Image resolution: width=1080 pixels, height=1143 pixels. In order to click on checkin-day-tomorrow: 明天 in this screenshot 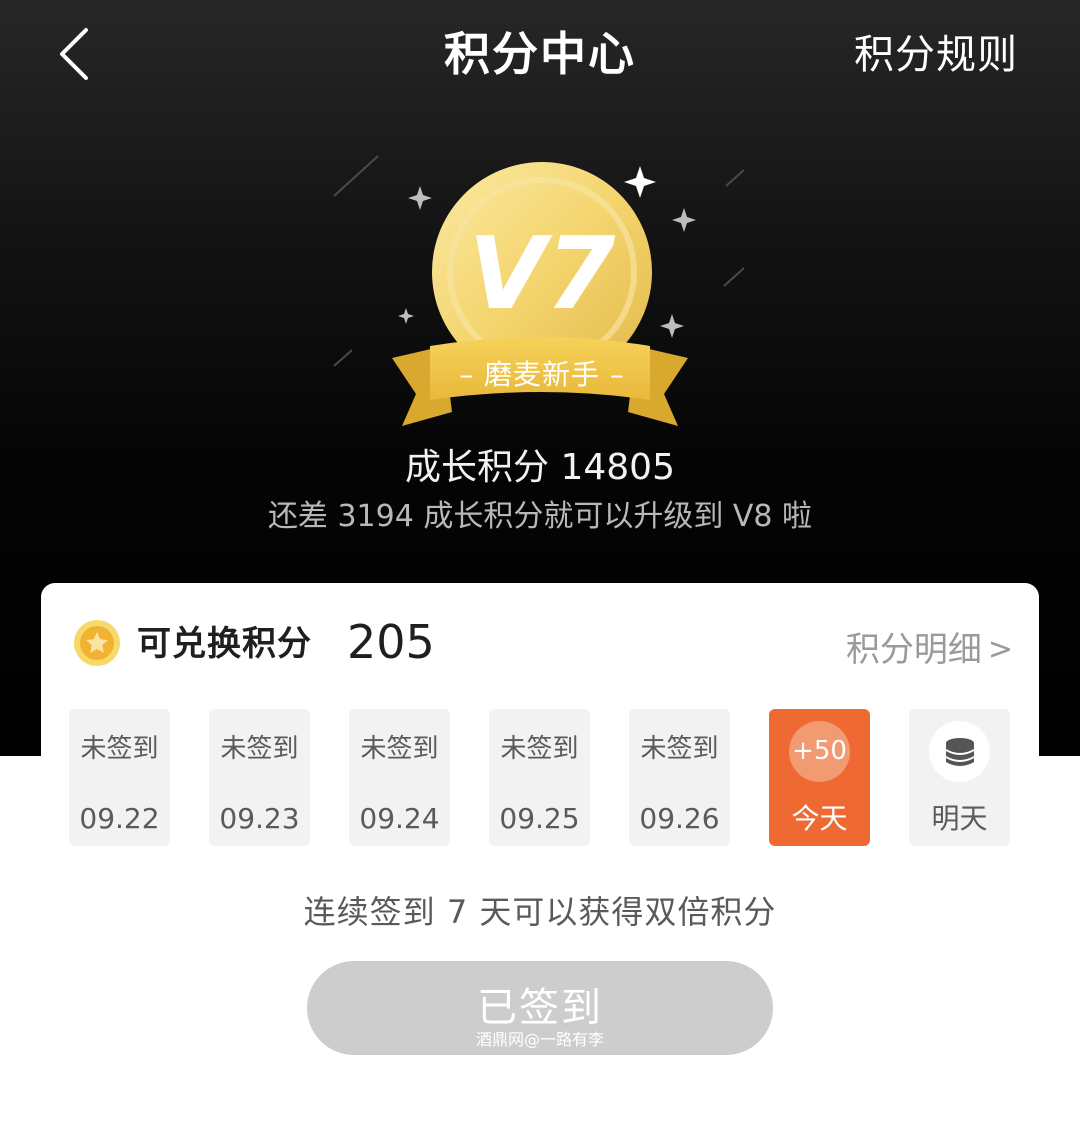, I will do `click(959, 777)`.